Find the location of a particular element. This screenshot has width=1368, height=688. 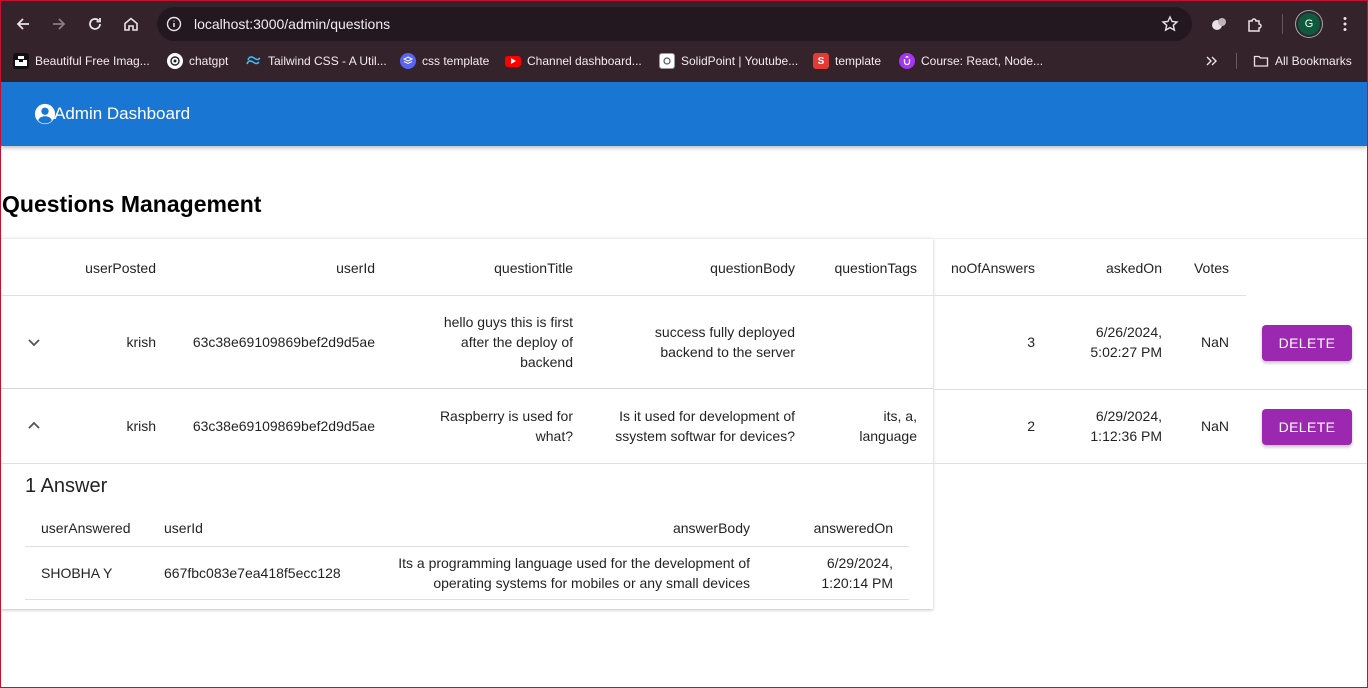

url-text: localhost:3000/admin/questions is located at coordinates (292, 24).